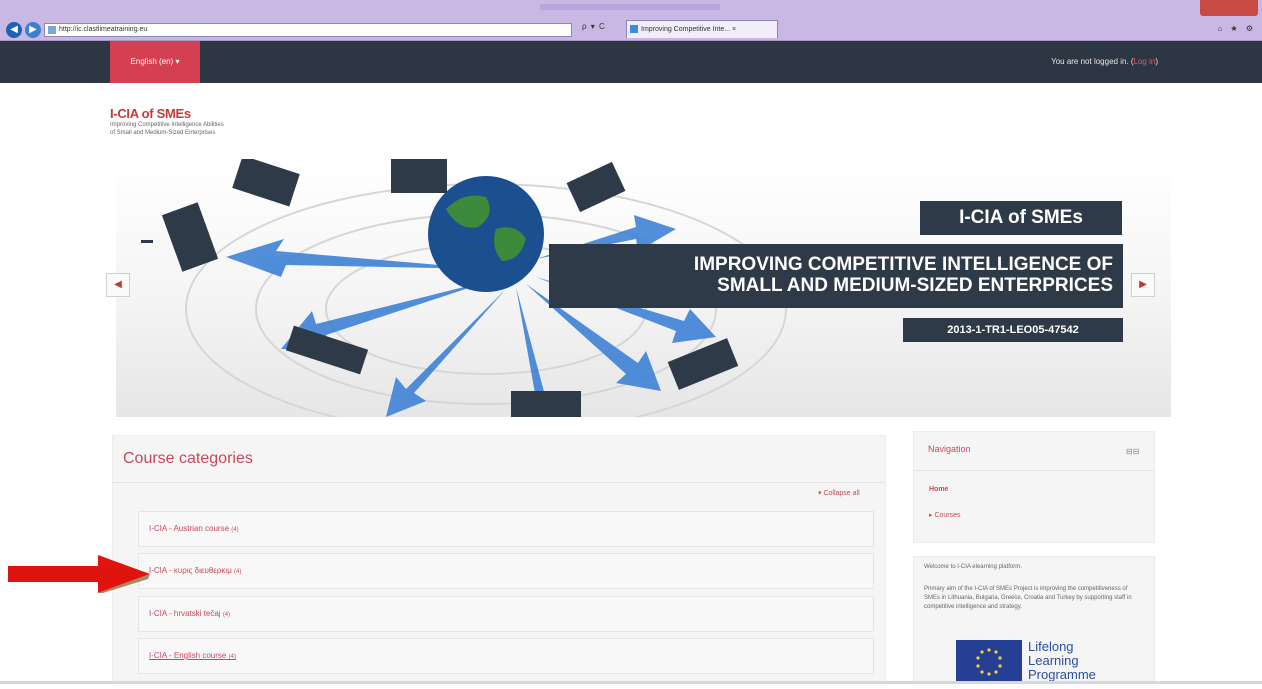  What do you see at coordinates (1051, 646) in the screenshot?
I see `llp-line-1: Lifelong` at bounding box center [1051, 646].